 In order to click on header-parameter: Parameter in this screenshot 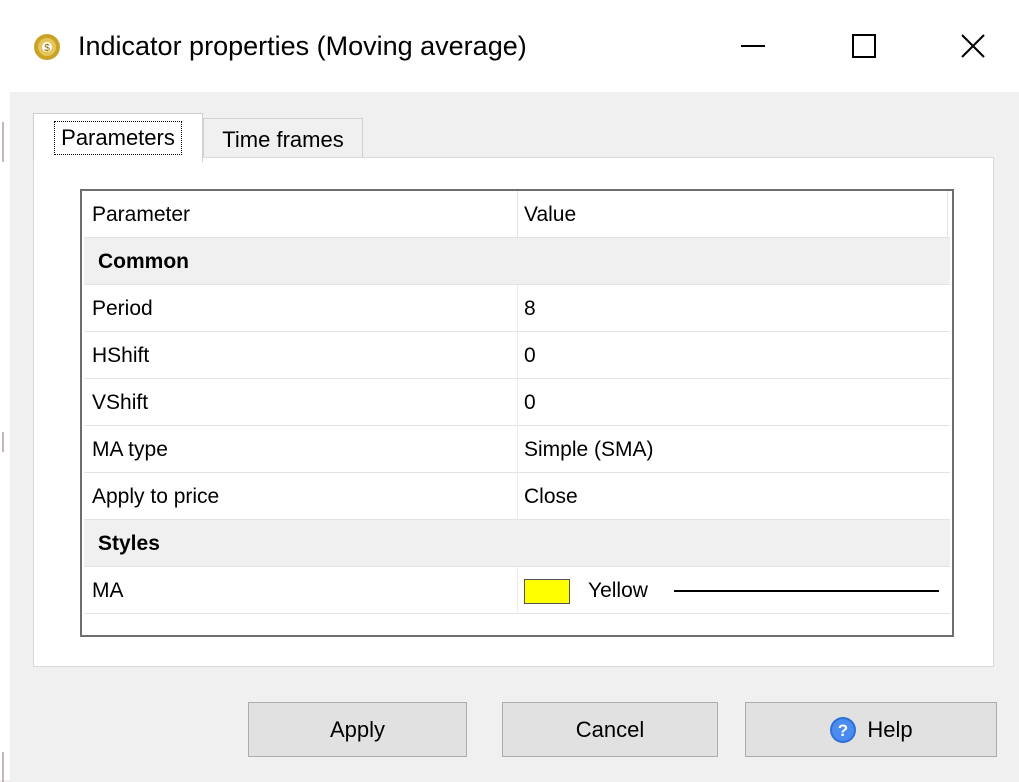, I will do `click(141, 214)`.